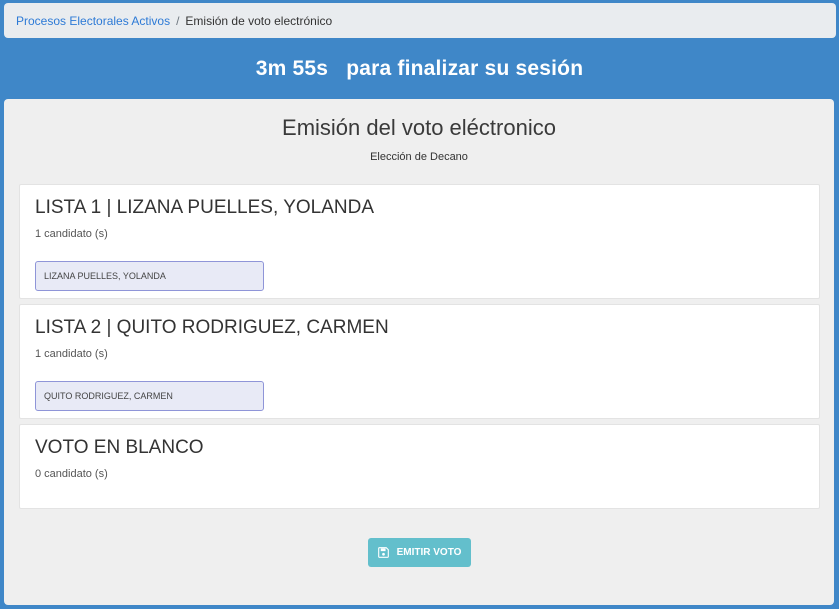 This screenshot has height=609, width=839. What do you see at coordinates (419, 466) in the screenshot?
I see `list-card-blank-vote: VOTO EN BLANCO 0 candidato (s)` at bounding box center [419, 466].